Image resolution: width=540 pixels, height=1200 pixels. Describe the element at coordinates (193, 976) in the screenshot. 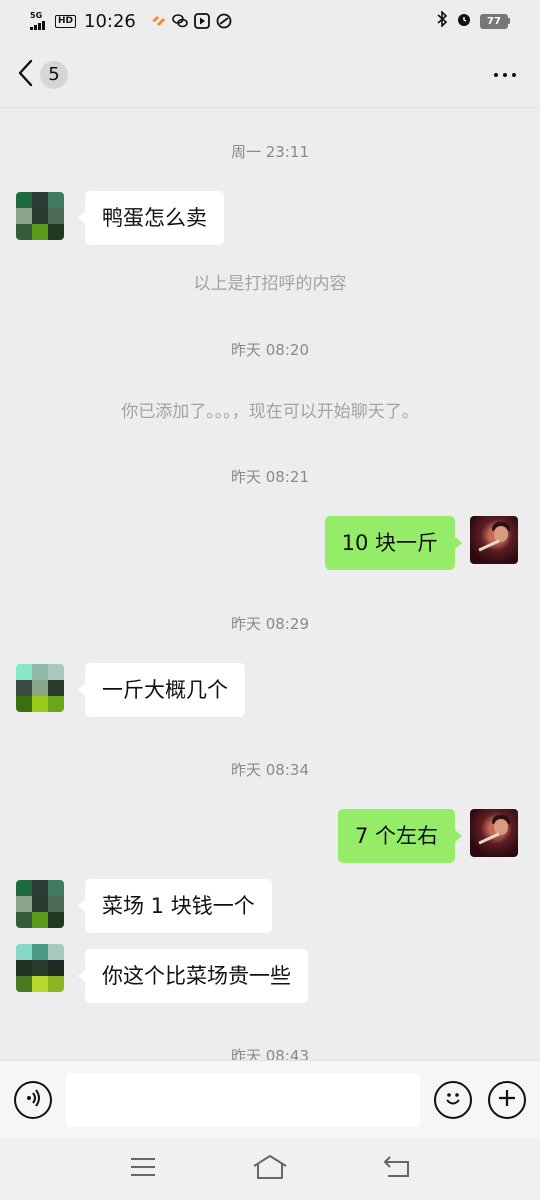

I see `message-bubble-incoming: 你这个比菜场贵一些` at that location.